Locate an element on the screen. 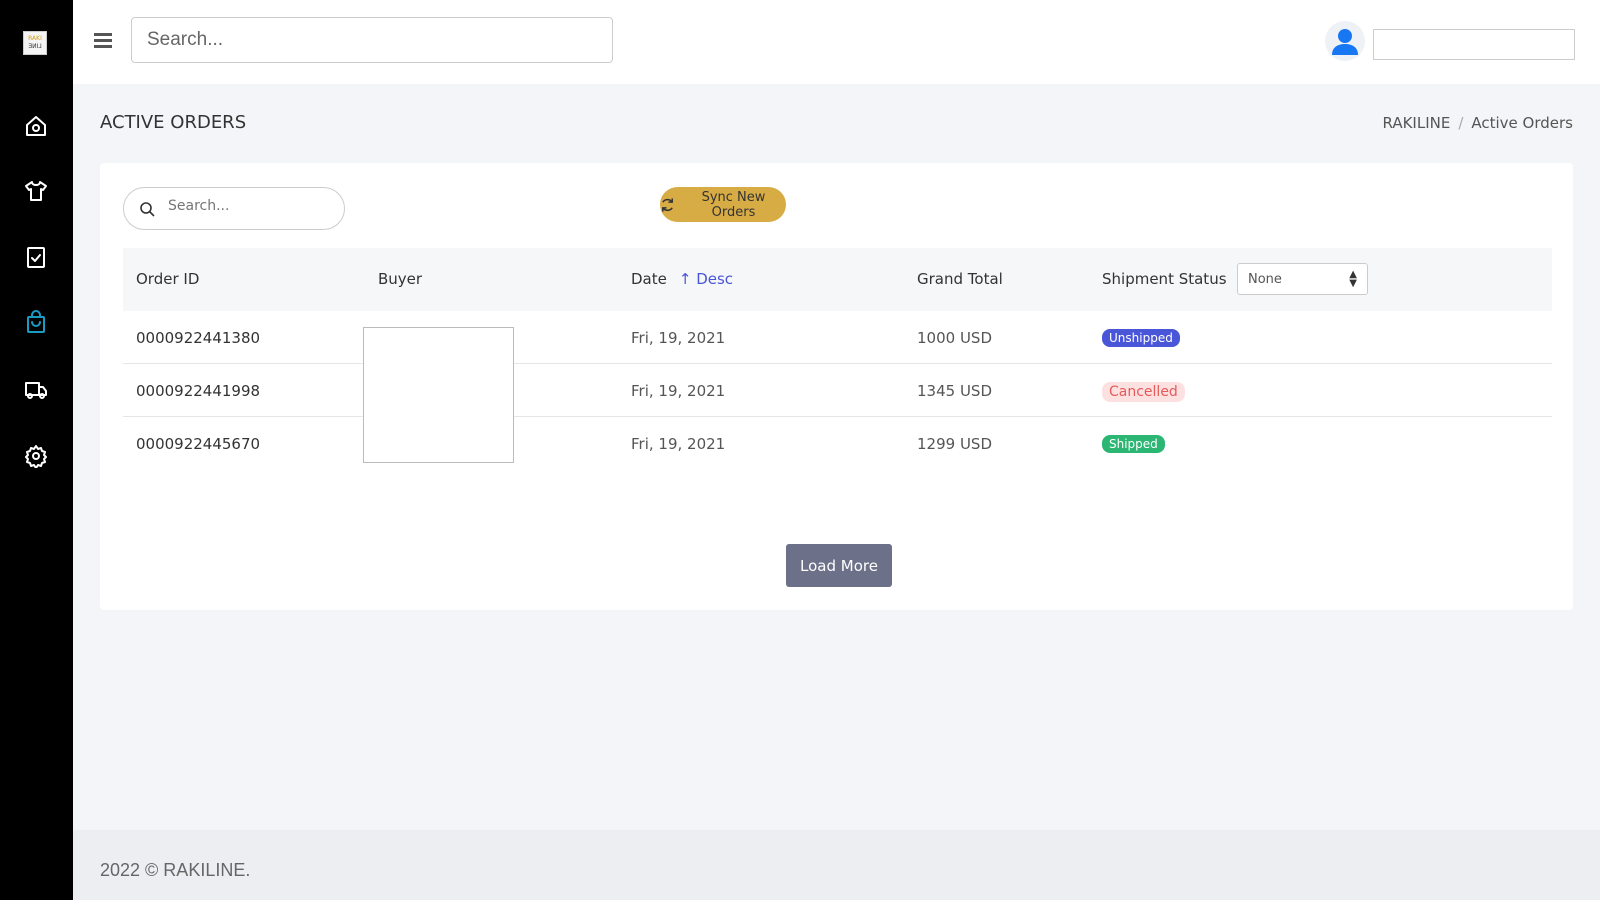 The width and height of the screenshot is (1600, 900). col-date: Date ↑ Desc is located at coordinates (682, 279).